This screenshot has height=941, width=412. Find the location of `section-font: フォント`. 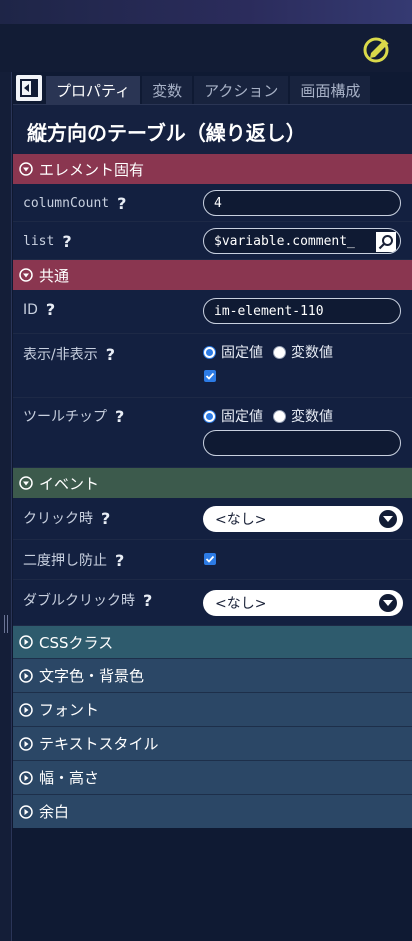

section-font: フォント is located at coordinates (212, 709).